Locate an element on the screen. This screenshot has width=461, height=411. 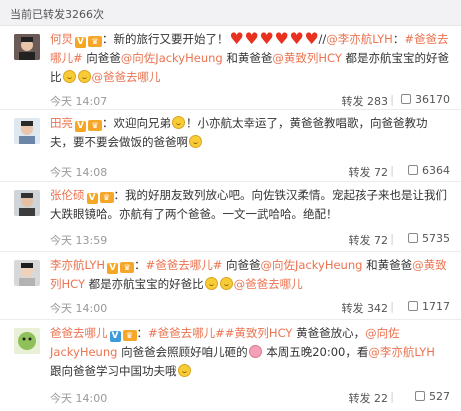
pig-emoji-icon is located at coordinates (255, 351).